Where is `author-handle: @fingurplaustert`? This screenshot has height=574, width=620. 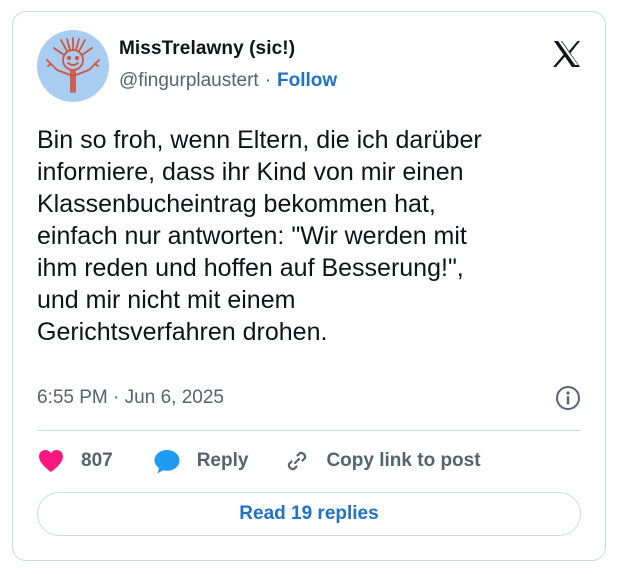 author-handle: @fingurplaustert is located at coordinates (189, 80).